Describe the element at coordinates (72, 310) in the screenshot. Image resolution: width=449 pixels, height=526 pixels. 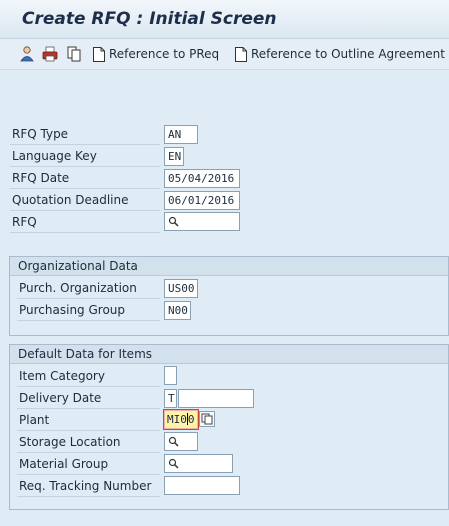
I see `purchasing-group-label: Purchasing Group` at that location.